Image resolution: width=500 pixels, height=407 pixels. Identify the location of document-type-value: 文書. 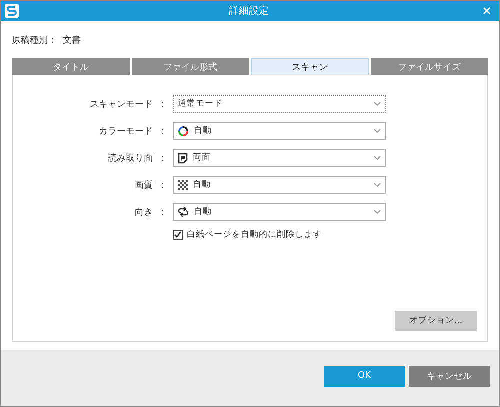
(72, 40).